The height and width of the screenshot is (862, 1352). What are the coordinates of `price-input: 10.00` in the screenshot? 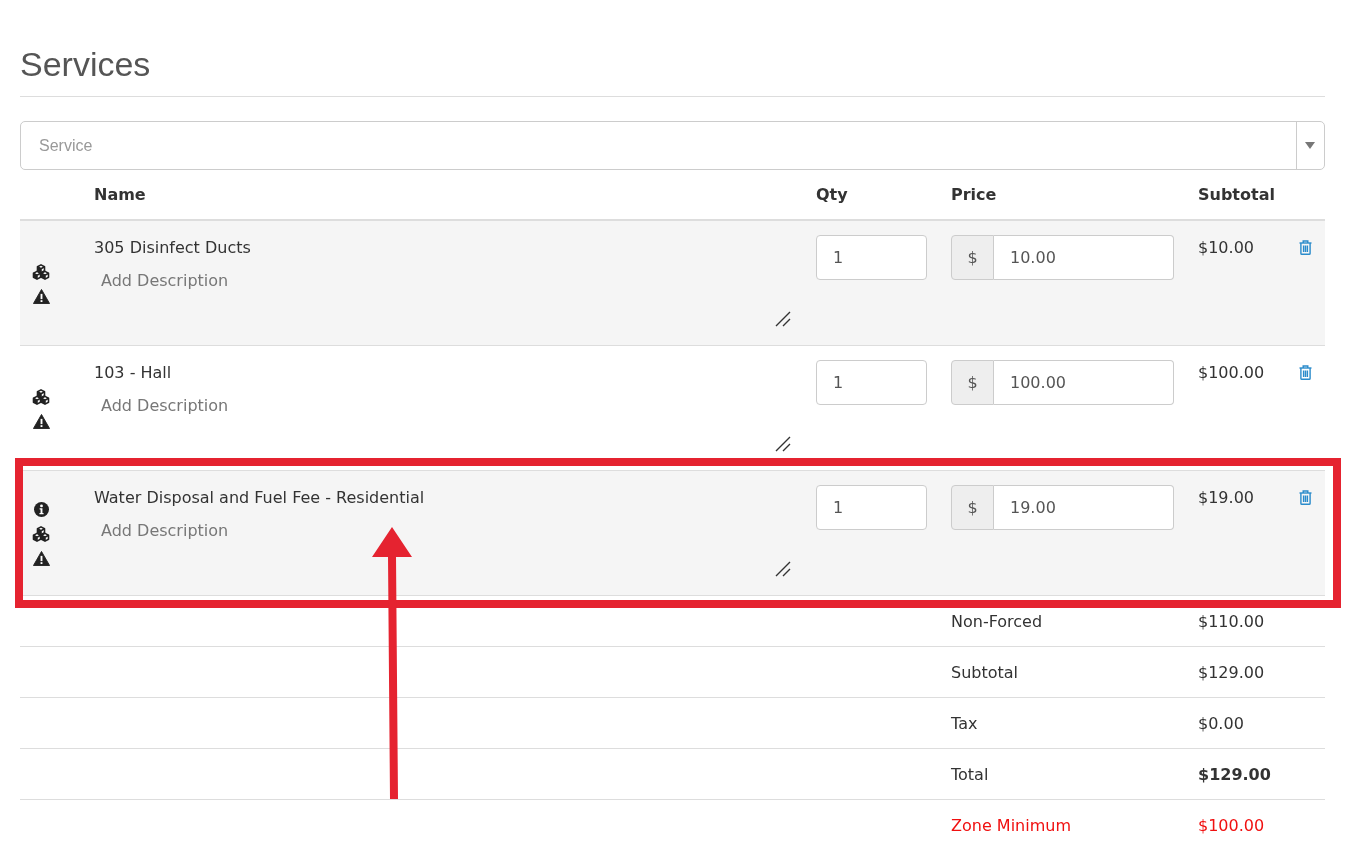 It's located at (1084, 257).